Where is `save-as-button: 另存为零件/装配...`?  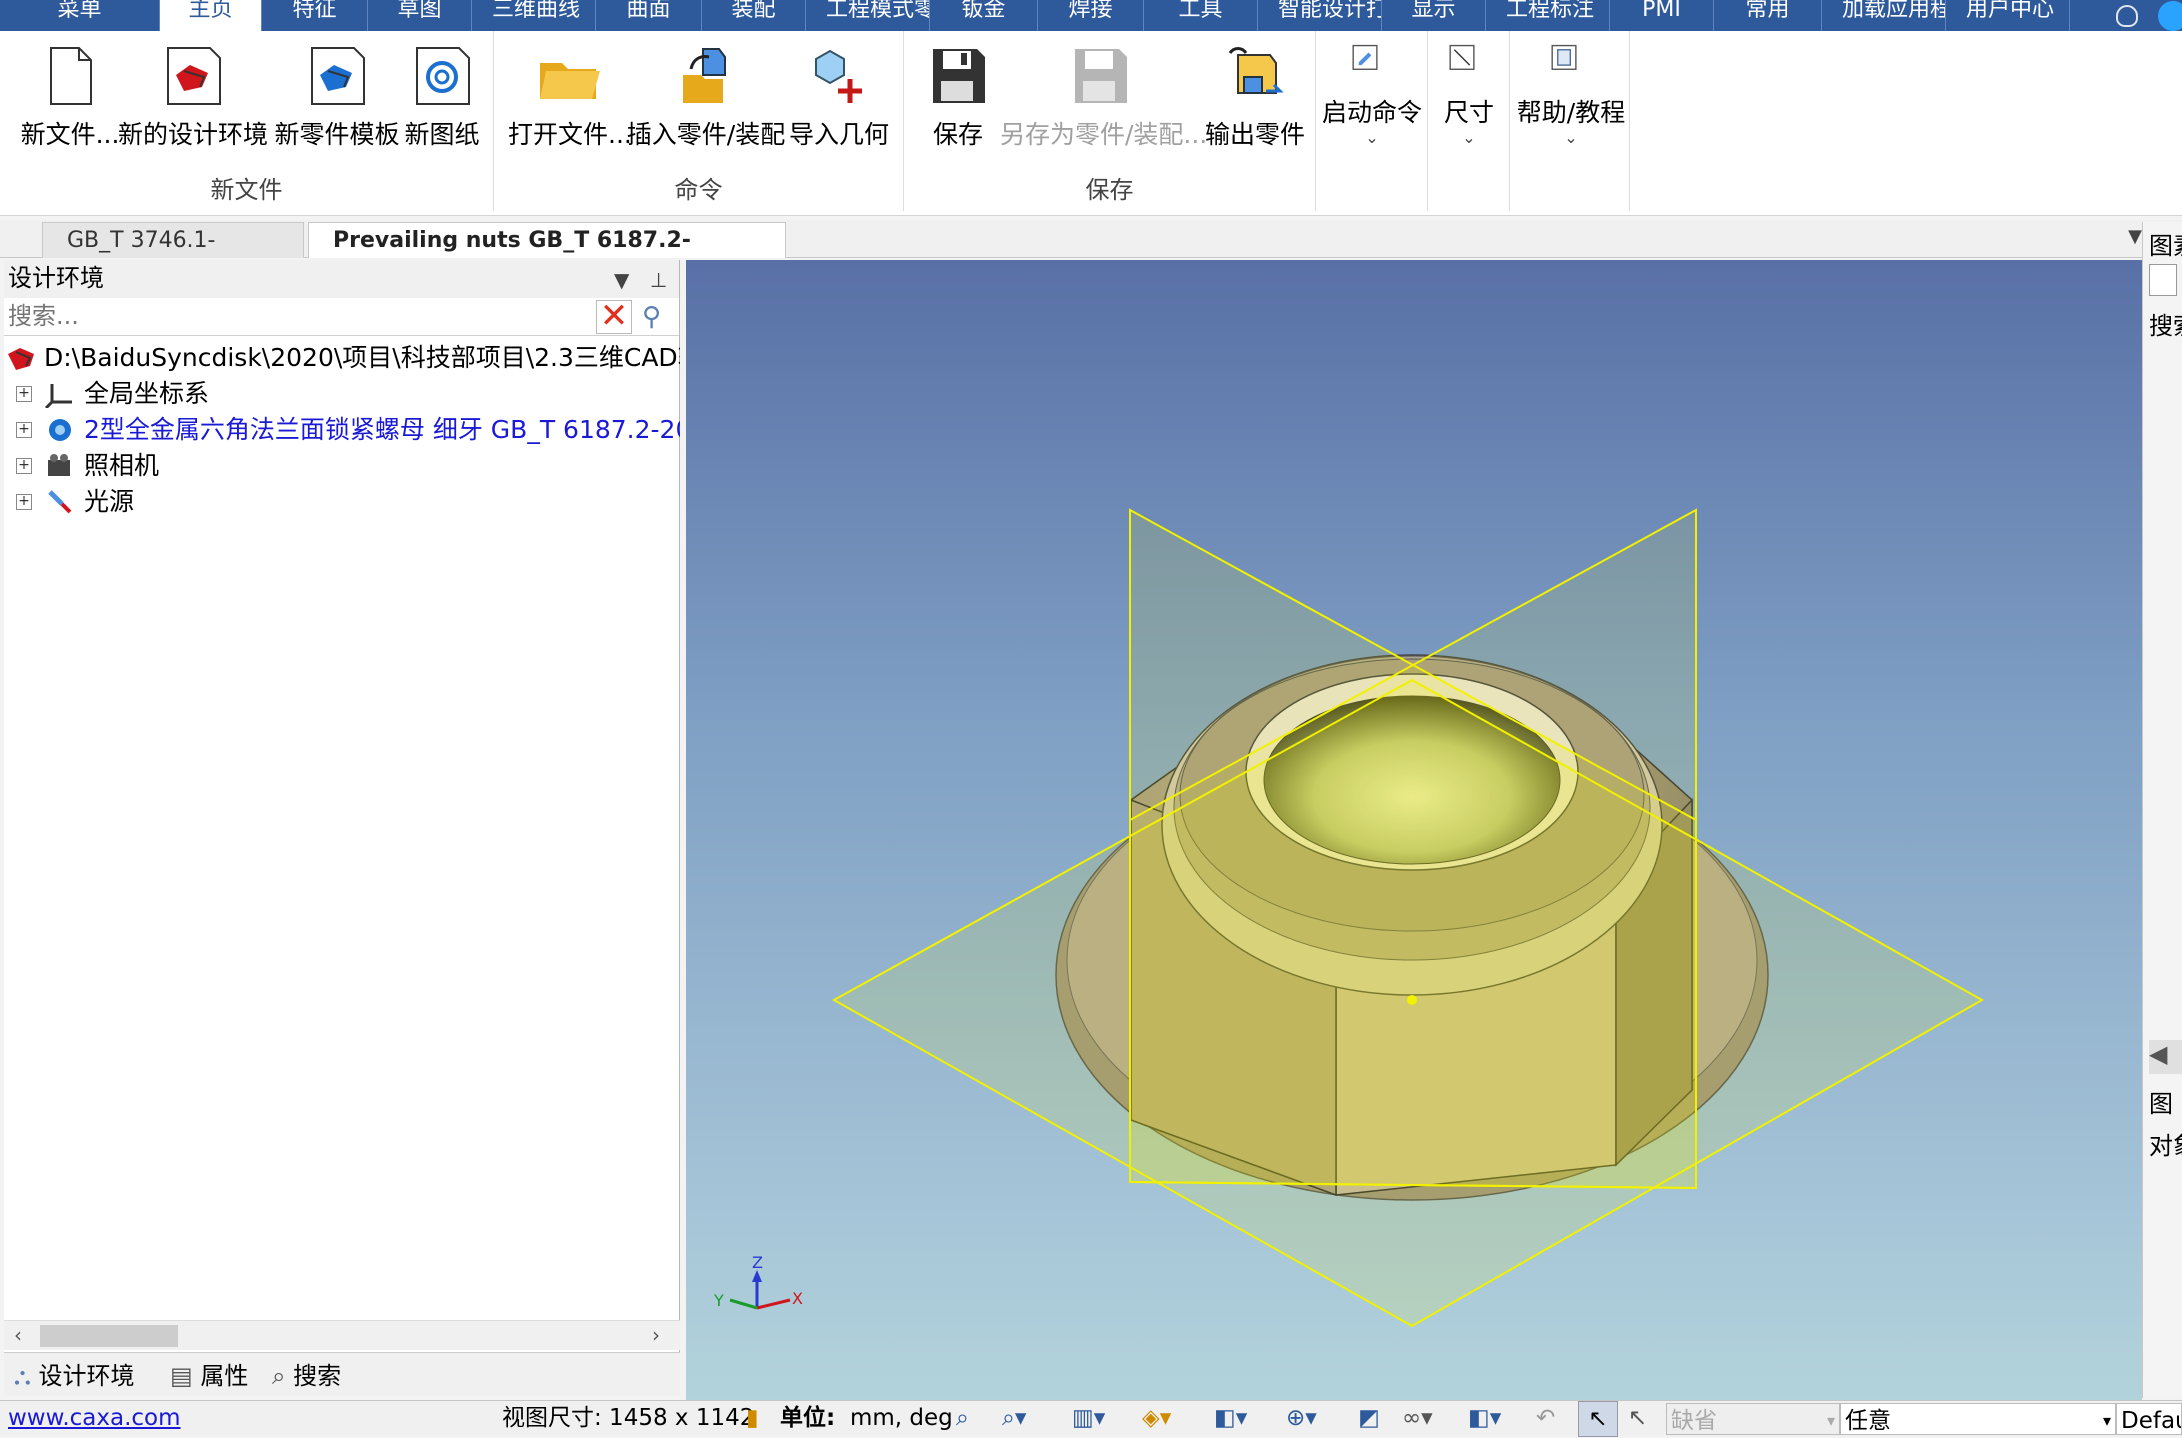
save-as-button: 另存为零件/装配... is located at coordinates (1103, 98).